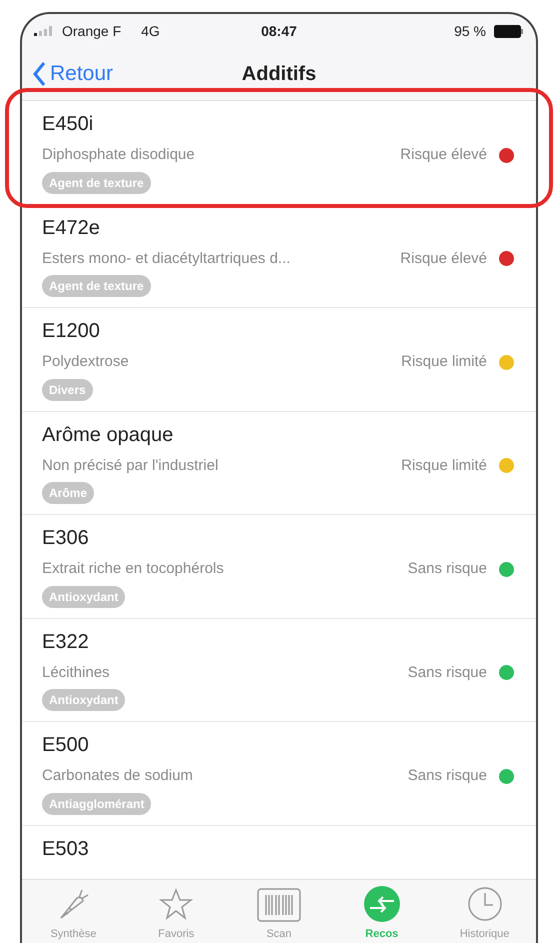  Describe the element at coordinates (71, 331) in the screenshot. I see `additive-code: E1200` at that location.